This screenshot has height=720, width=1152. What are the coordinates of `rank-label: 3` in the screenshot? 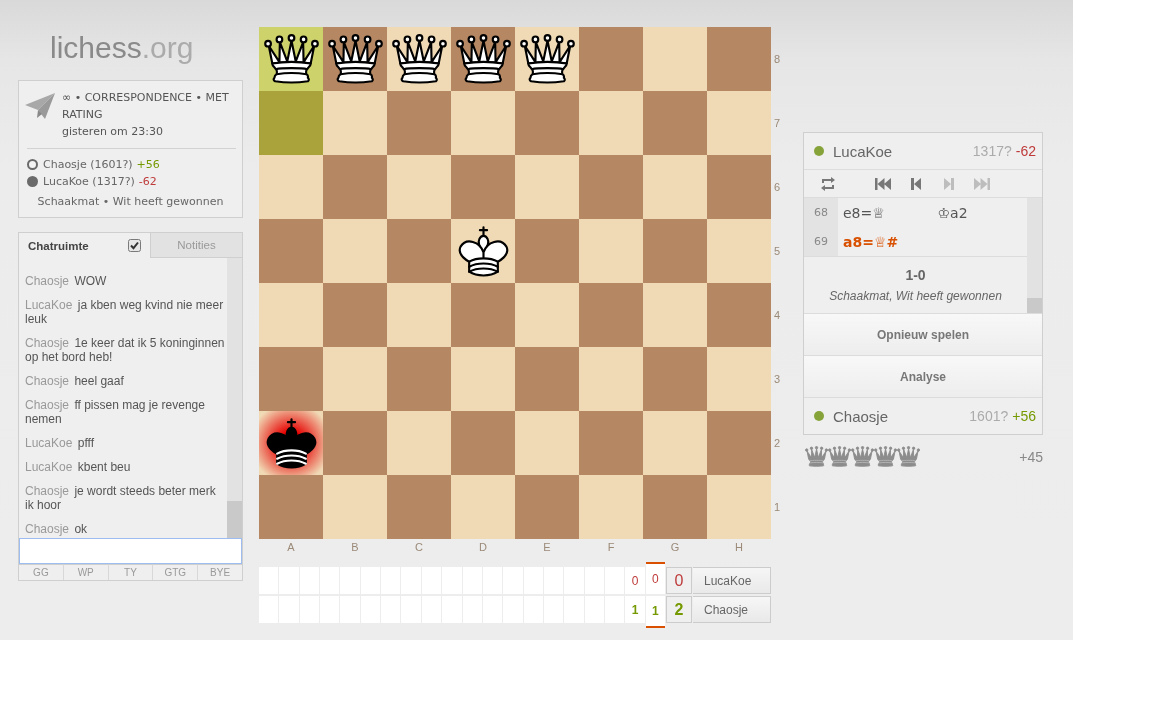 It's located at (777, 379).